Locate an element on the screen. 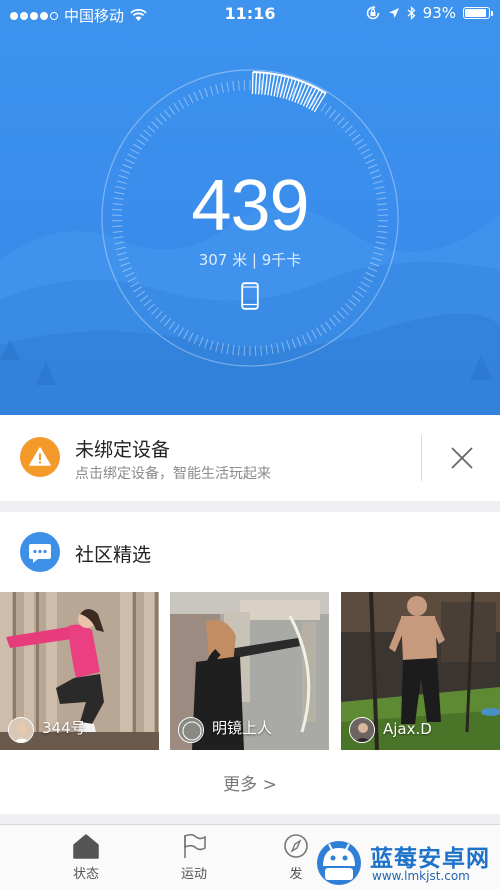  watermark-logo: 蓝莓安卓网 www.lmkjst.com is located at coordinates (406, 861).